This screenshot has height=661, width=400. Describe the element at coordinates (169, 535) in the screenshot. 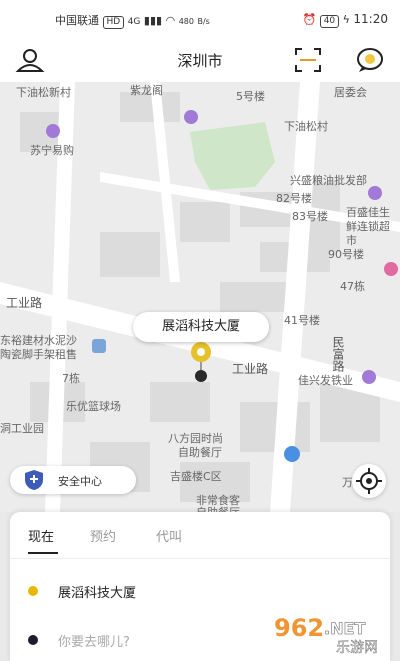

I see `tab-call-for-others: 代叫` at that location.